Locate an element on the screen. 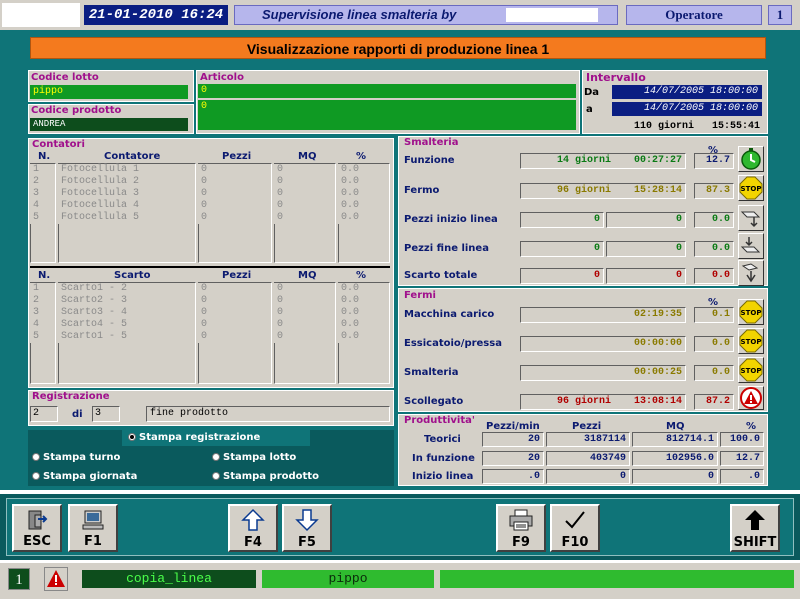 The height and width of the screenshot is (599, 800). f9-button: F9 is located at coordinates (521, 528).